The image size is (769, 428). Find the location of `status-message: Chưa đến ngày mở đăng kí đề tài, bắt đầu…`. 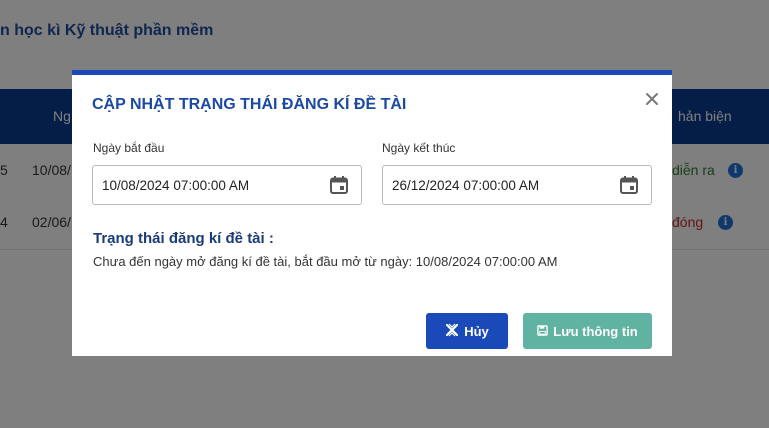

status-message: Chưa đến ngày mở đăng kí đề tài, bắt đầu… is located at coordinates (325, 261).